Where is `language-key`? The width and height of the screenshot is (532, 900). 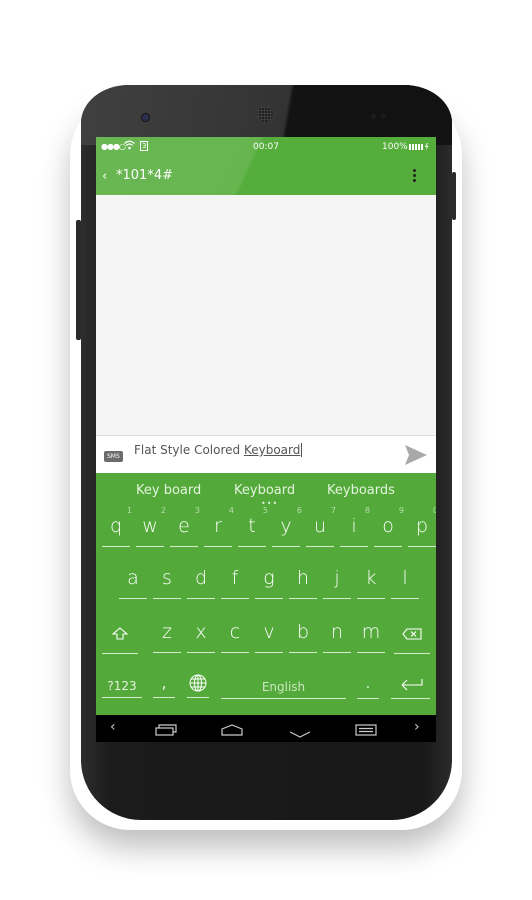
language-key is located at coordinates (198, 686).